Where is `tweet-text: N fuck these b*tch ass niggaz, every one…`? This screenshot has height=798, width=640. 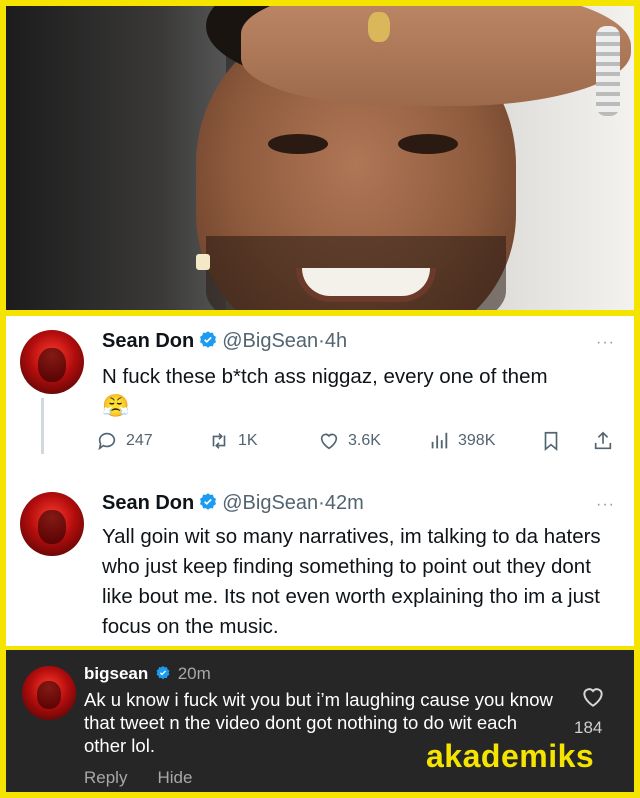
tweet-text: N fuck these b*tch ass niggaz, every one… is located at coordinates (325, 391).